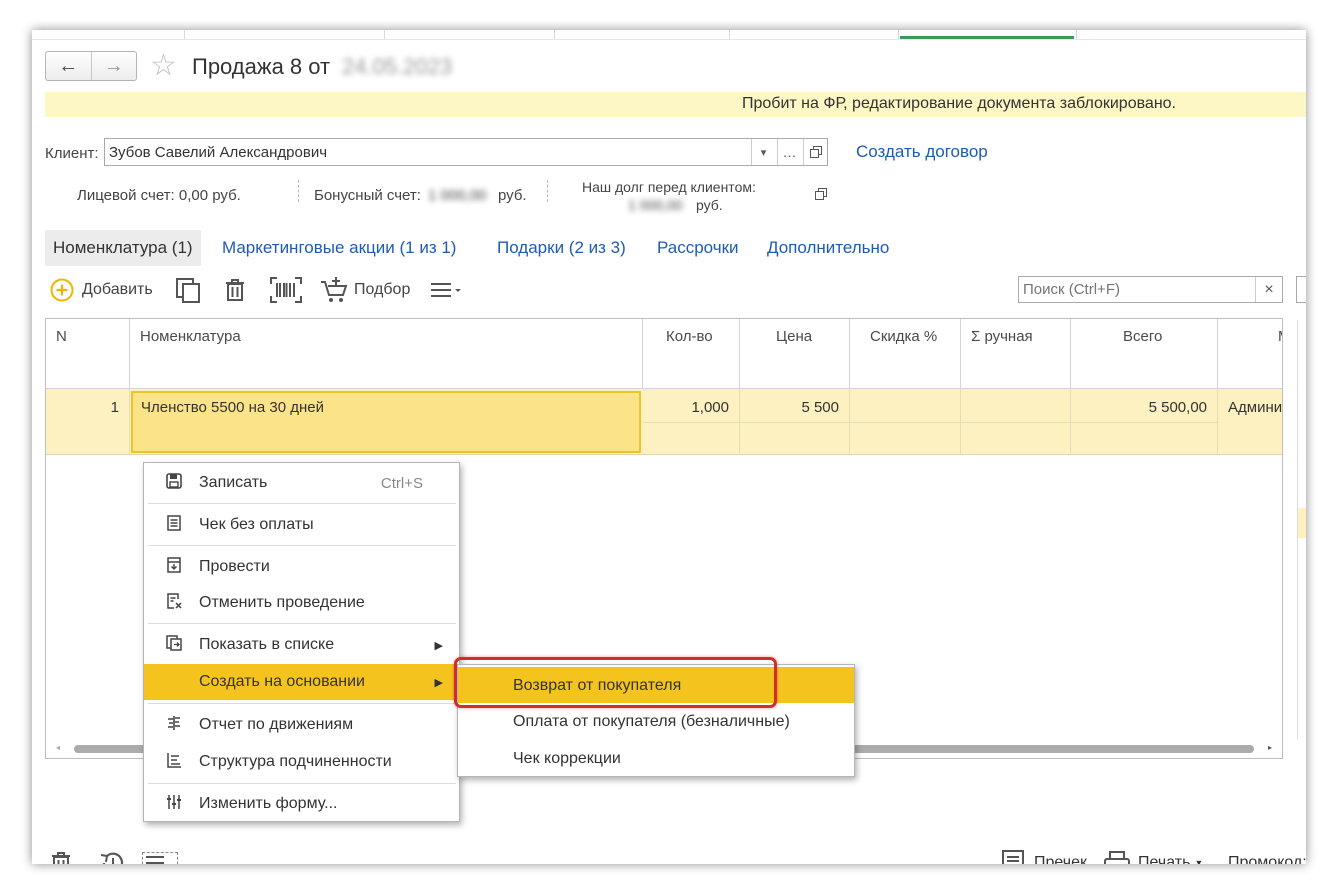 The width and height of the screenshot is (1337, 895). Describe the element at coordinates (922, 152) in the screenshot. I see `create-contract-link: Создать договор` at that location.